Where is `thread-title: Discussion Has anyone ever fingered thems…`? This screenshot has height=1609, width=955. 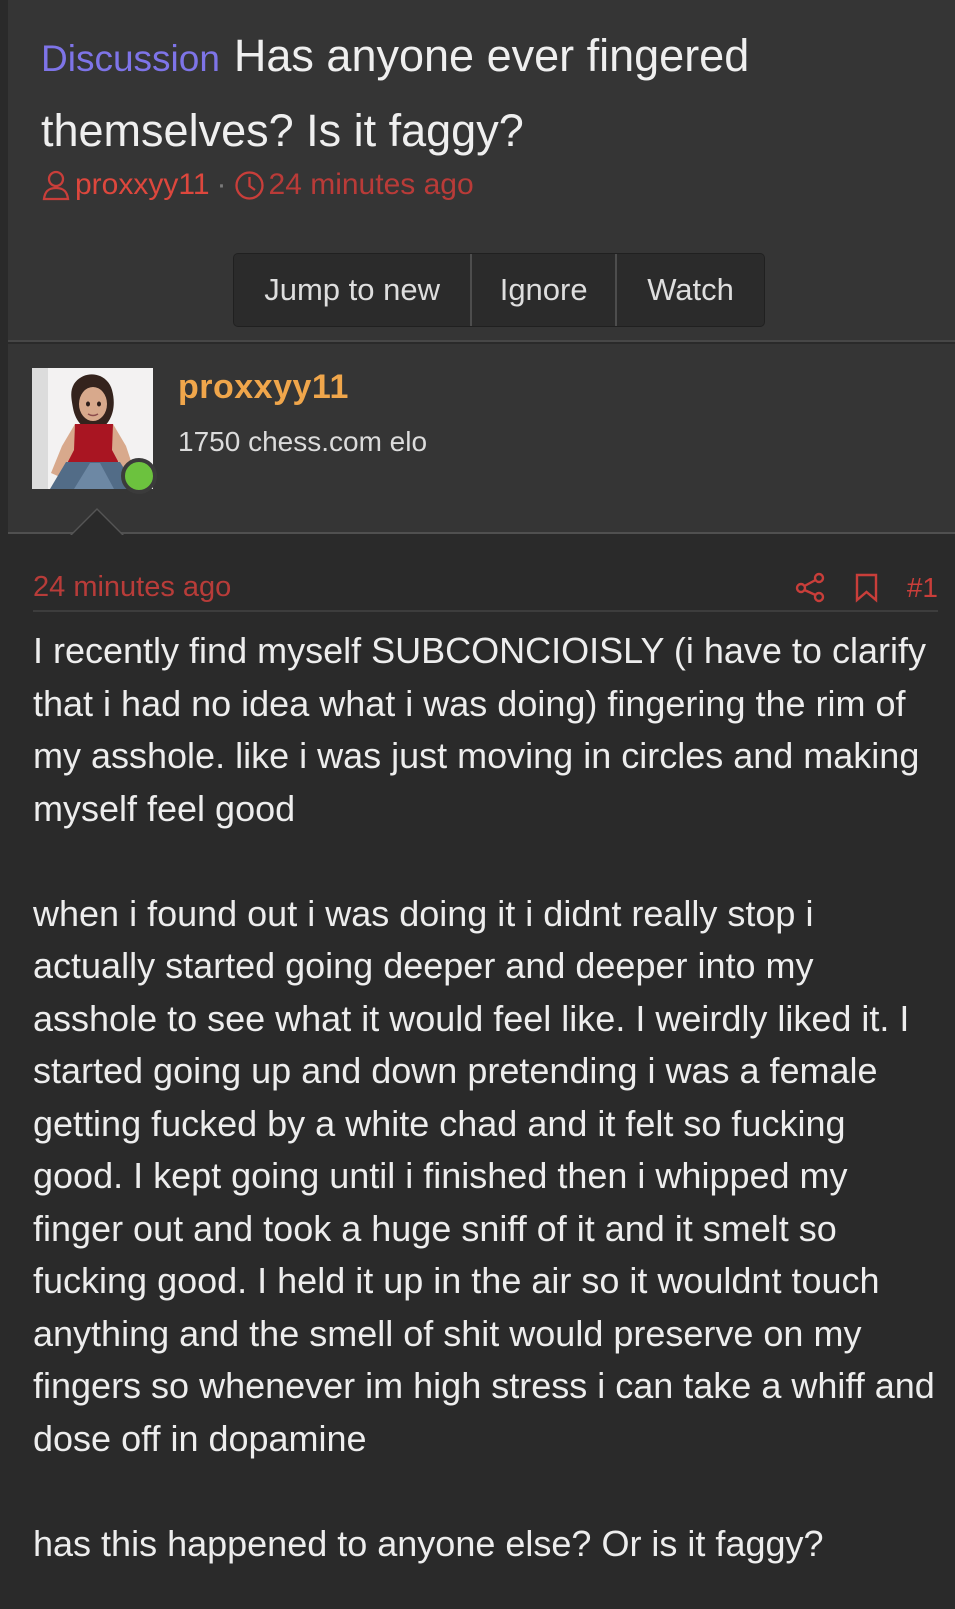
thread-title: Discussion Has anyone ever fingered thems… is located at coordinates (491, 93).